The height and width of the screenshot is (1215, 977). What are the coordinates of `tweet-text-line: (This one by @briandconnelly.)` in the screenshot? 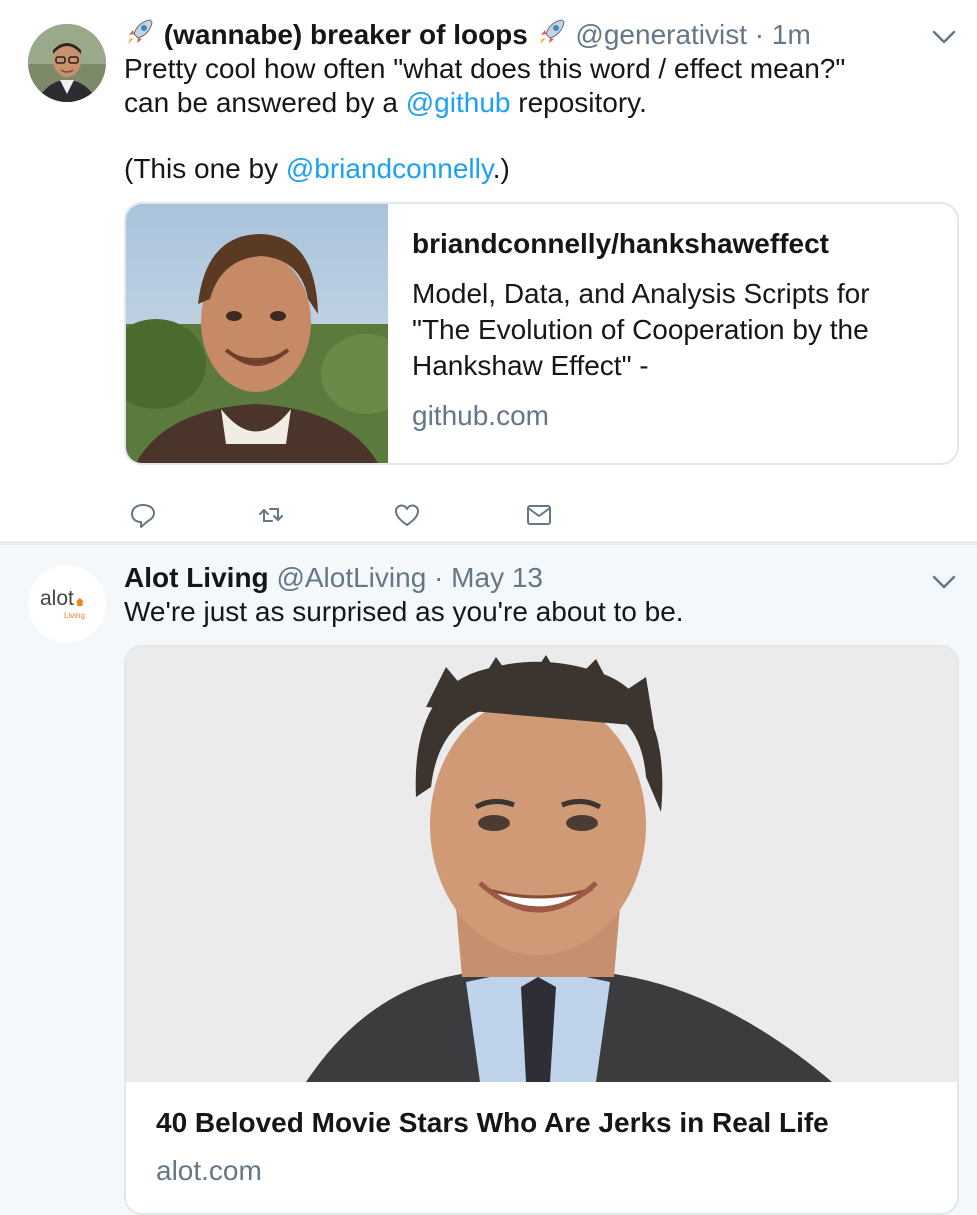 It's located at (317, 169).